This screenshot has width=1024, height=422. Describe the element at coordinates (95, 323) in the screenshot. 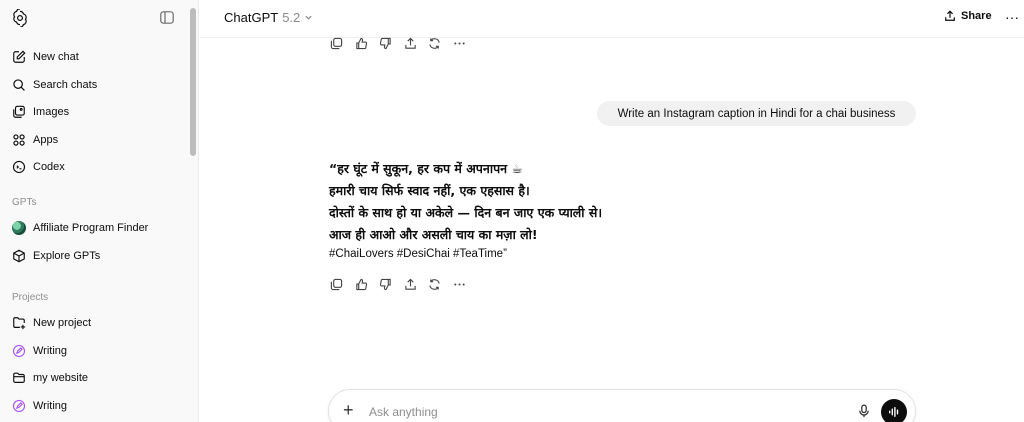

I see `sidebar-item-new-project: New project` at that location.